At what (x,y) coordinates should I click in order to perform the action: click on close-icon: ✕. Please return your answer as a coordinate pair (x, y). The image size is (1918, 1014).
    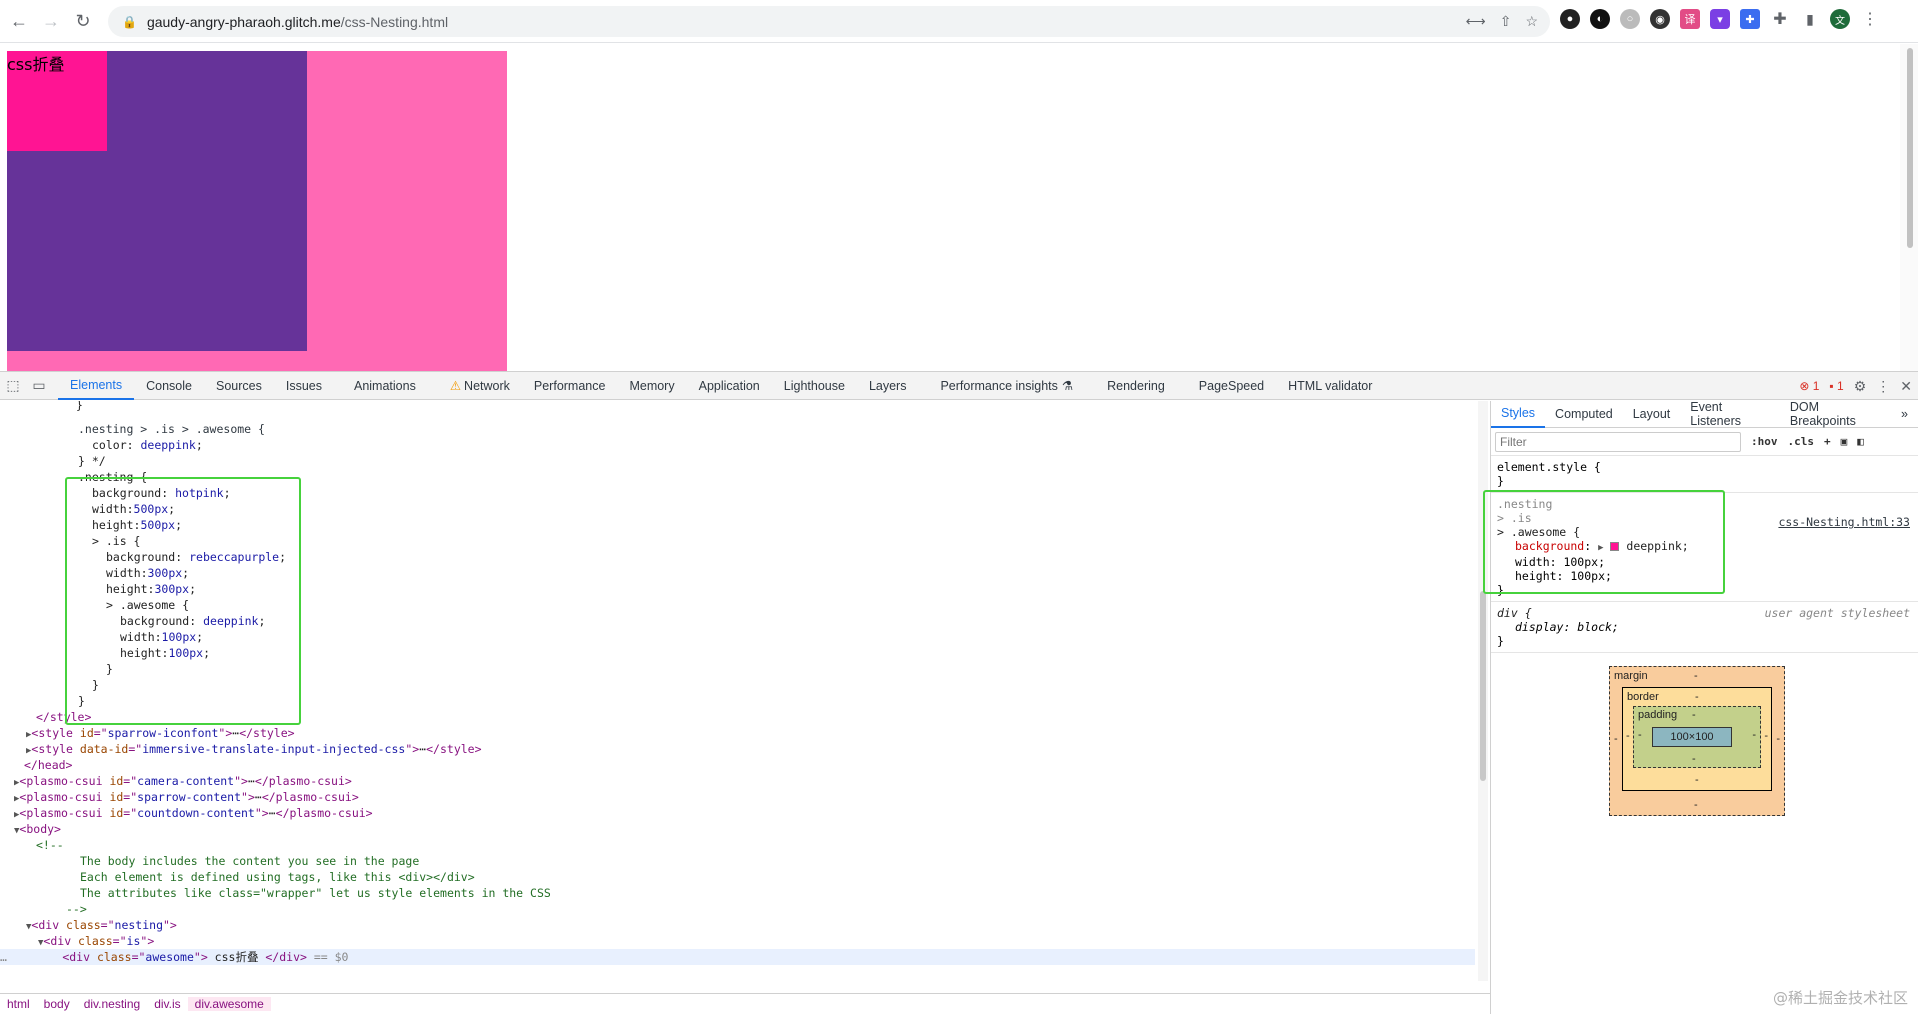
    Looking at the image, I should click on (1906, 386).